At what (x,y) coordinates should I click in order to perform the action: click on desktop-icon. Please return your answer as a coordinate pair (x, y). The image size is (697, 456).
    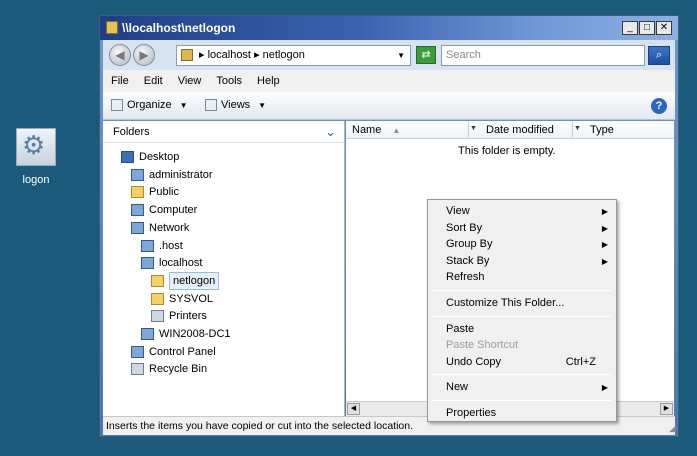
    Looking at the image, I should click on (127, 157).